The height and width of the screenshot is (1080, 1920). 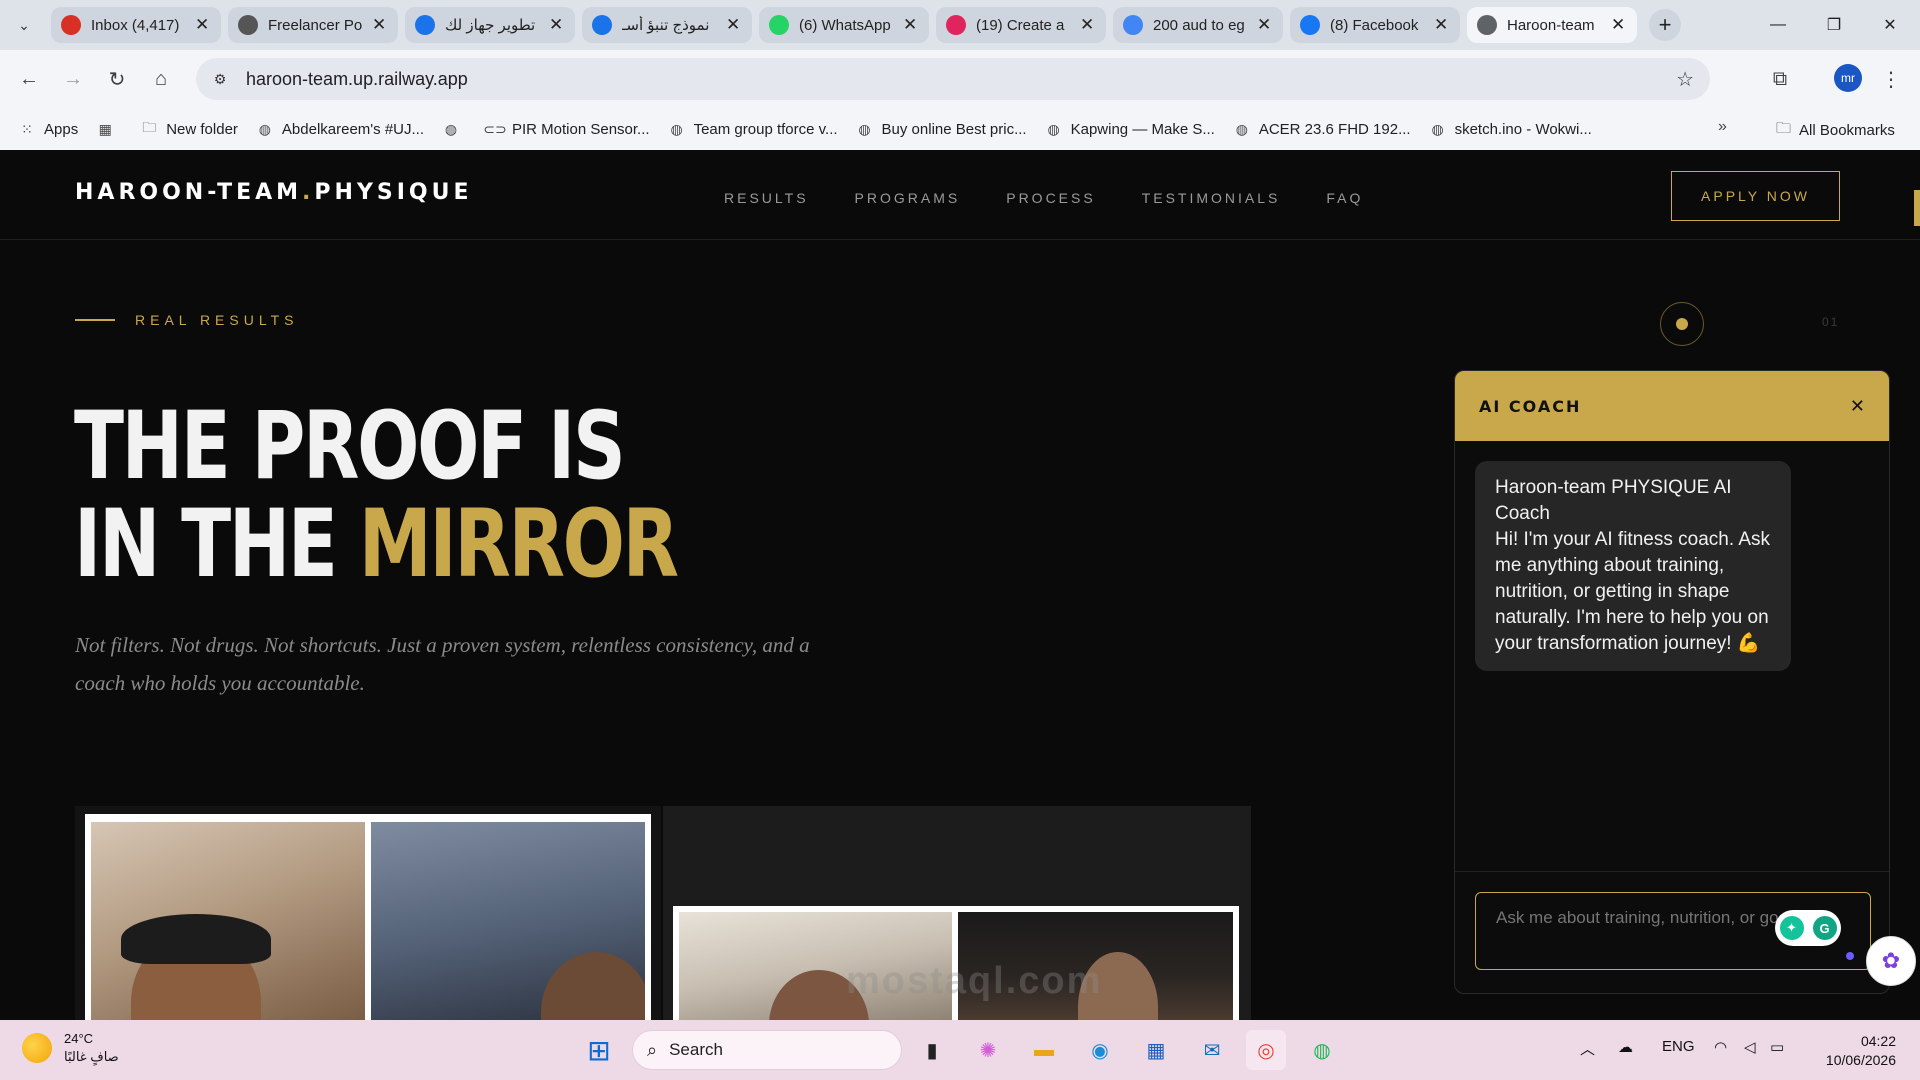 I want to click on browser-tab: (19) Create a ✕, so click(x=1021, y=25).